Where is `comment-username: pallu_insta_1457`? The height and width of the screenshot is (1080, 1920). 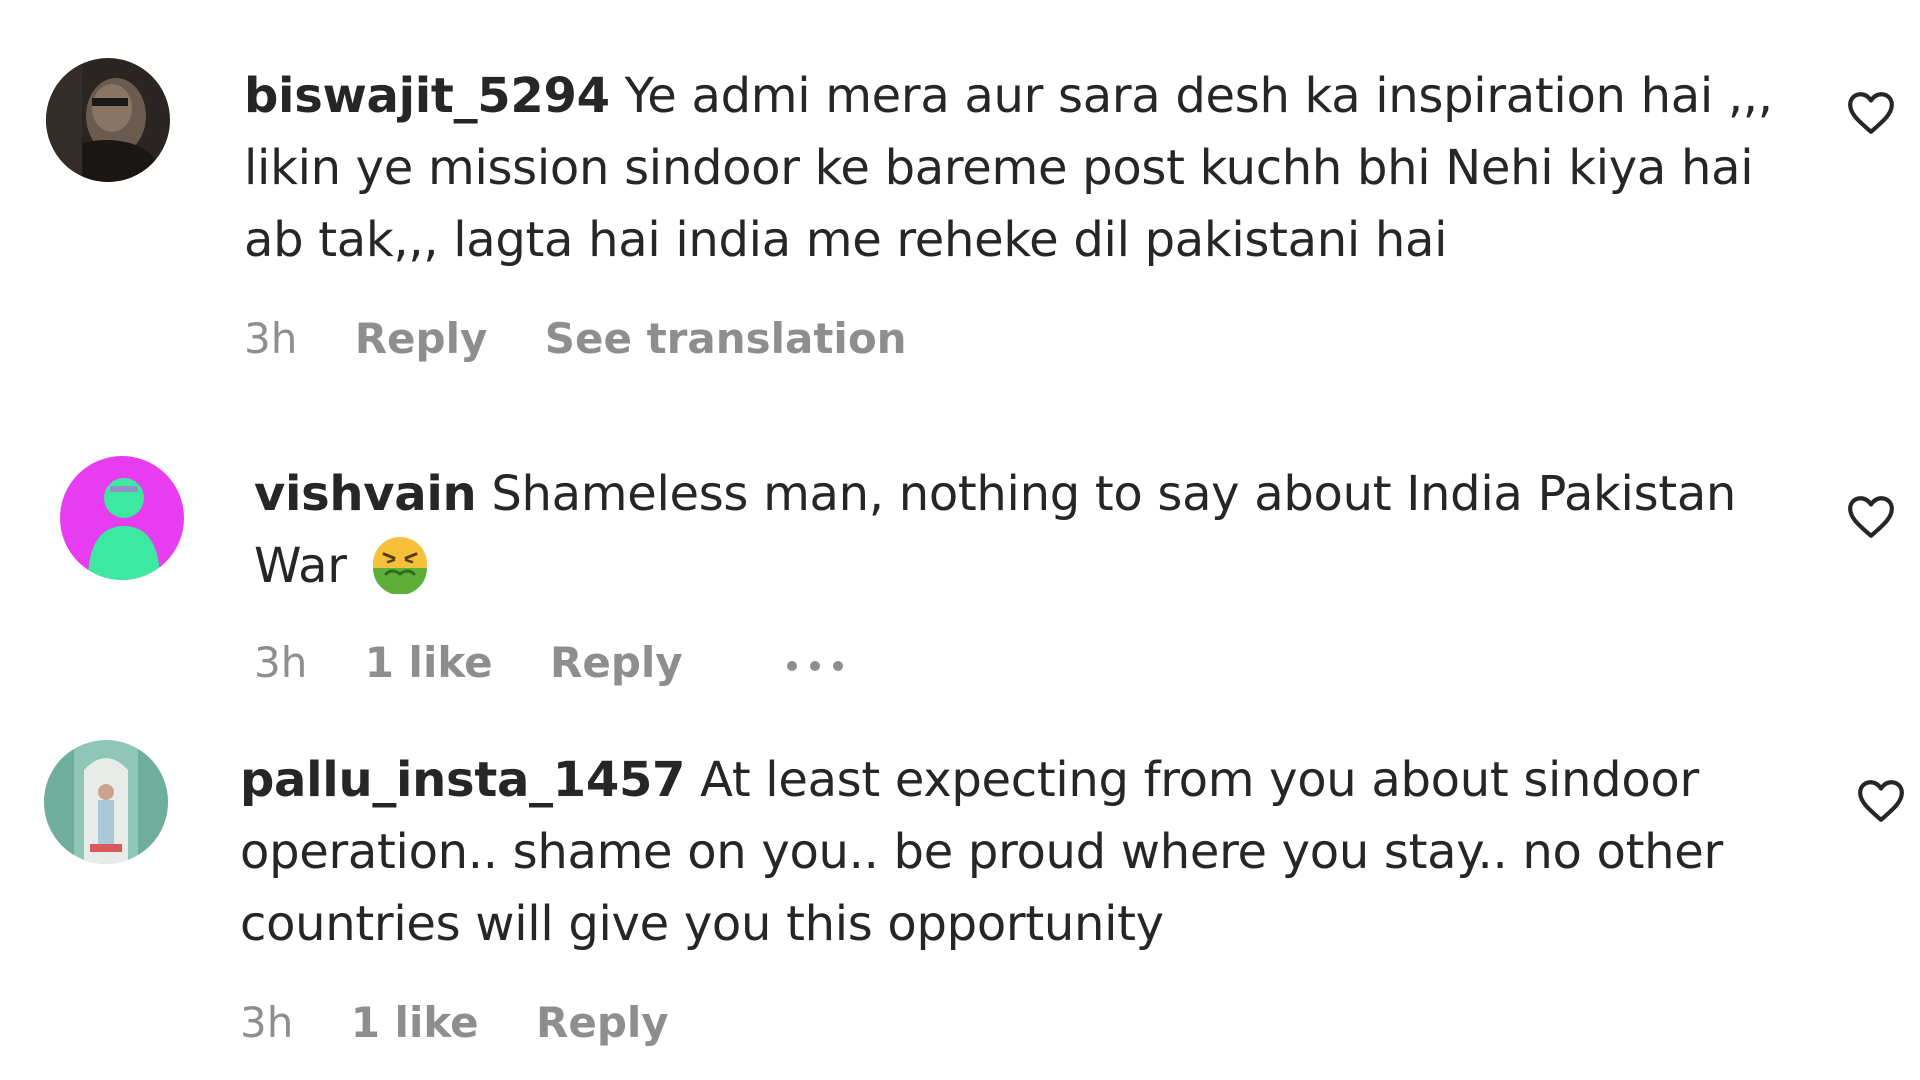
comment-username: pallu_insta_1457 is located at coordinates (462, 780).